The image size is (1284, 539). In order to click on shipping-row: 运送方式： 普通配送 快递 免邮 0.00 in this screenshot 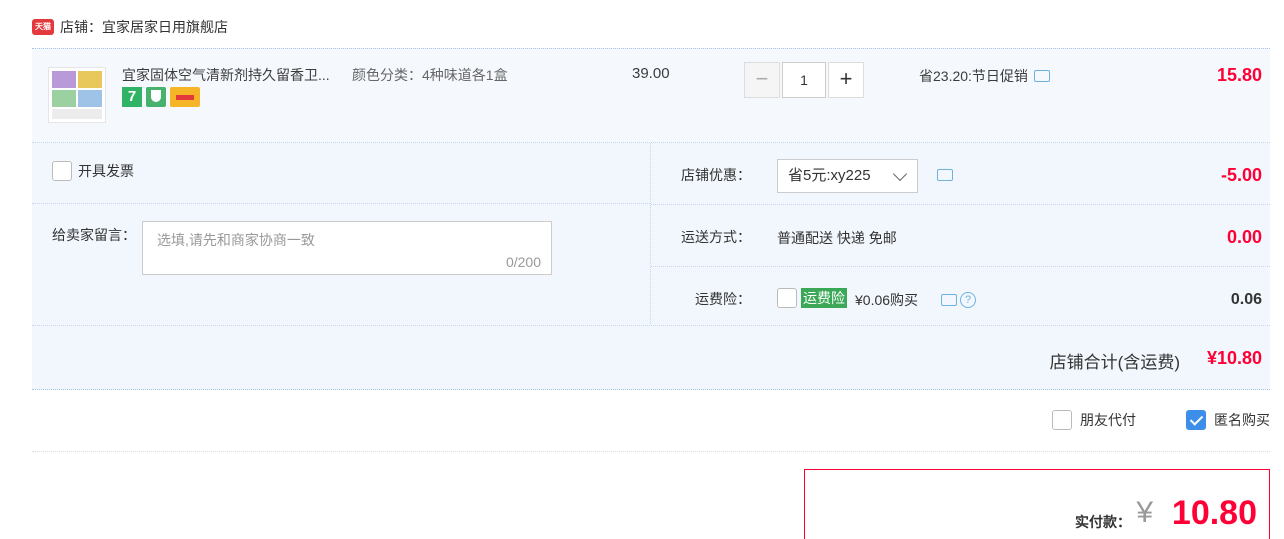, I will do `click(960, 236)`.